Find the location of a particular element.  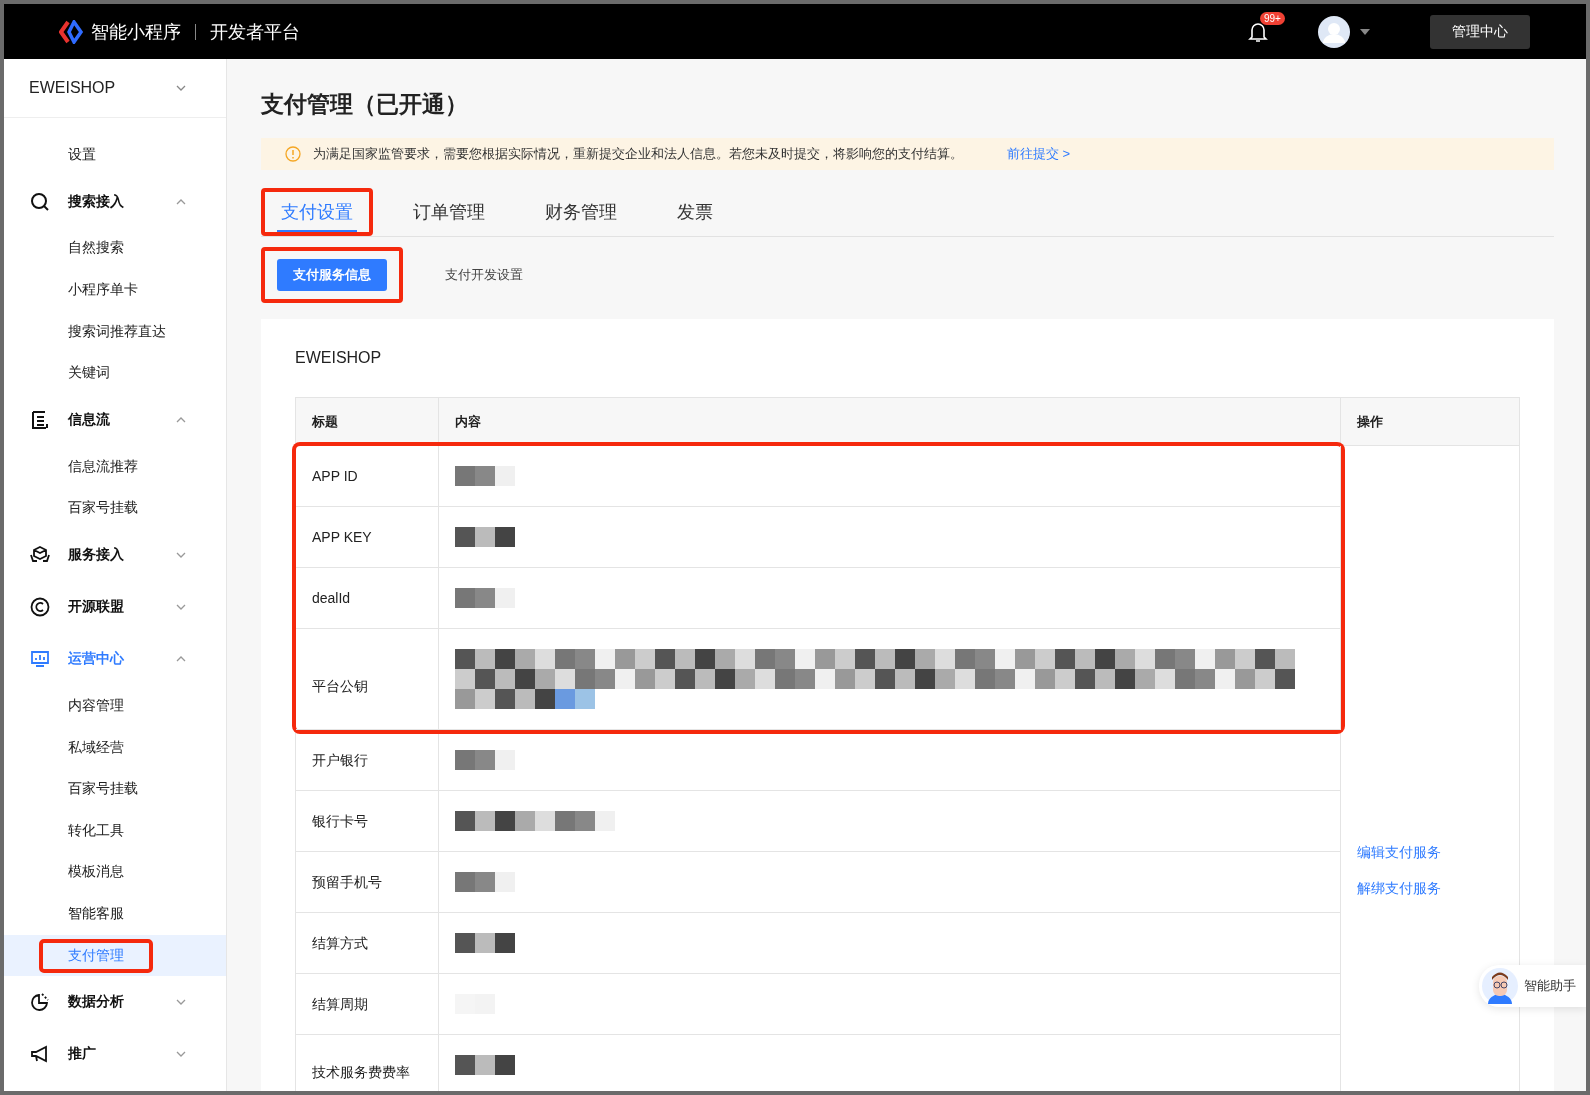

menu-group: 信息流 is located at coordinates (115, 419).